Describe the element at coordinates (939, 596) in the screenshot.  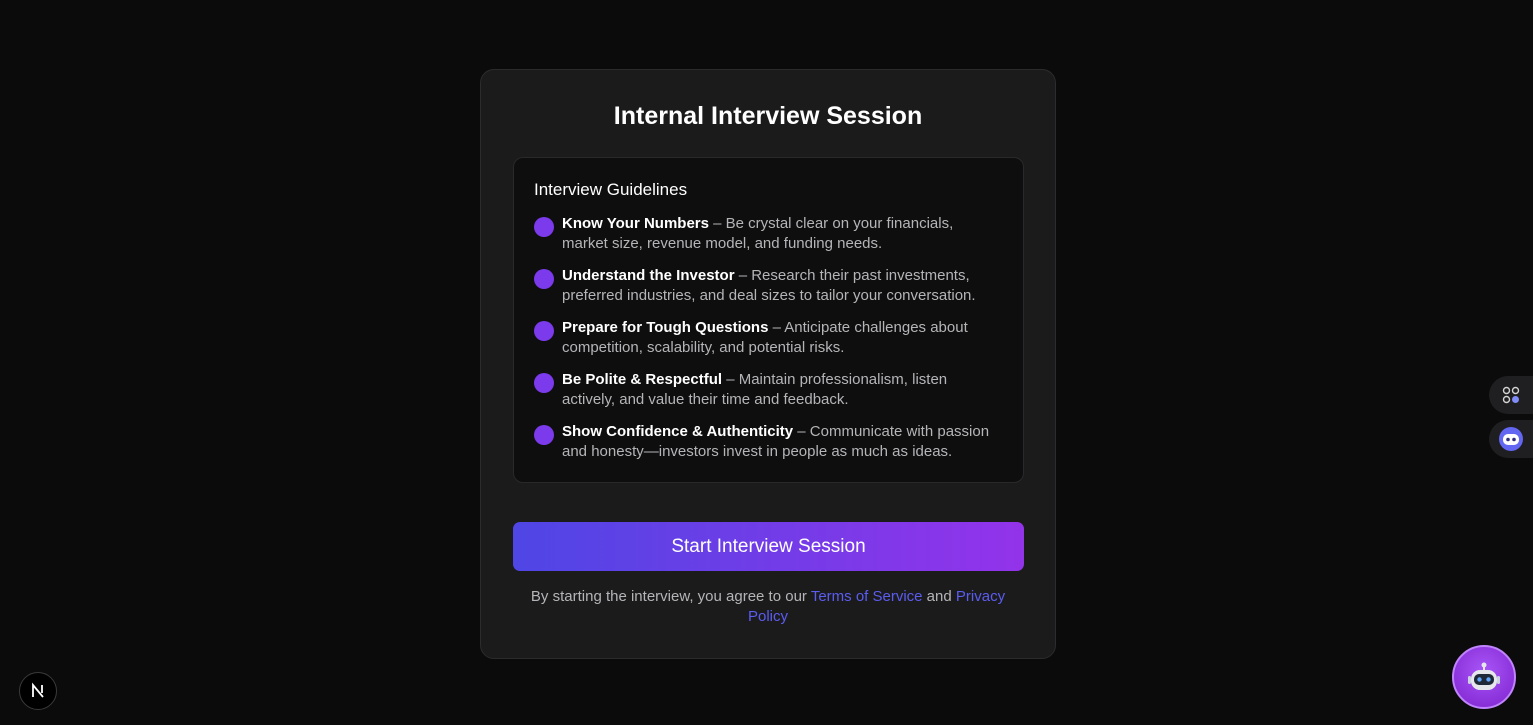
I see `terms-middle: and` at that location.